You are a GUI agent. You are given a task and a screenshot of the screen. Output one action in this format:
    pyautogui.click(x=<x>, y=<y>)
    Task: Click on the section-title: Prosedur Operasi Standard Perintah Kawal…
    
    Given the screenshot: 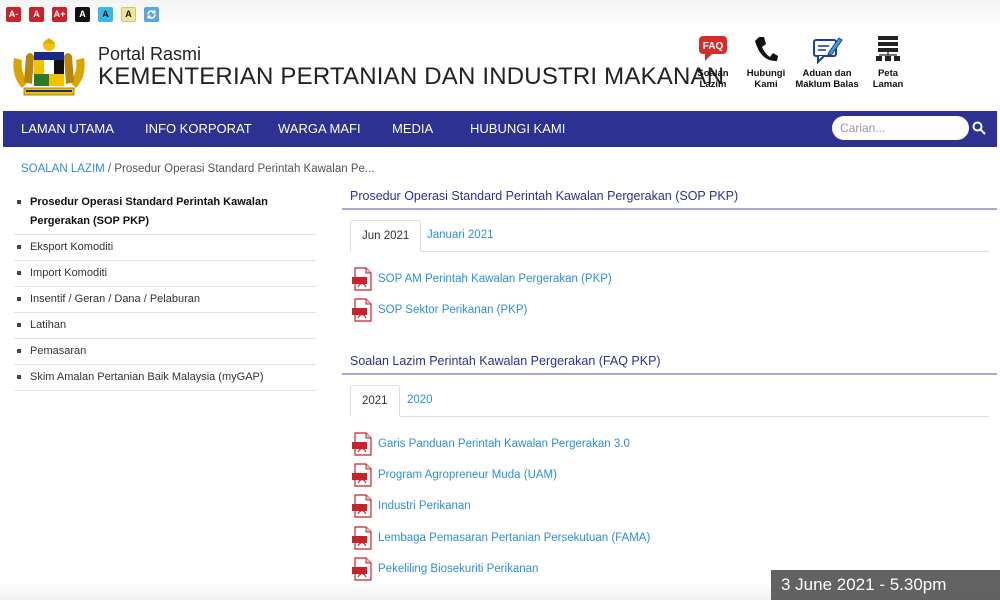 What is the action you would take?
    pyautogui.click(x=669, y=195)
    